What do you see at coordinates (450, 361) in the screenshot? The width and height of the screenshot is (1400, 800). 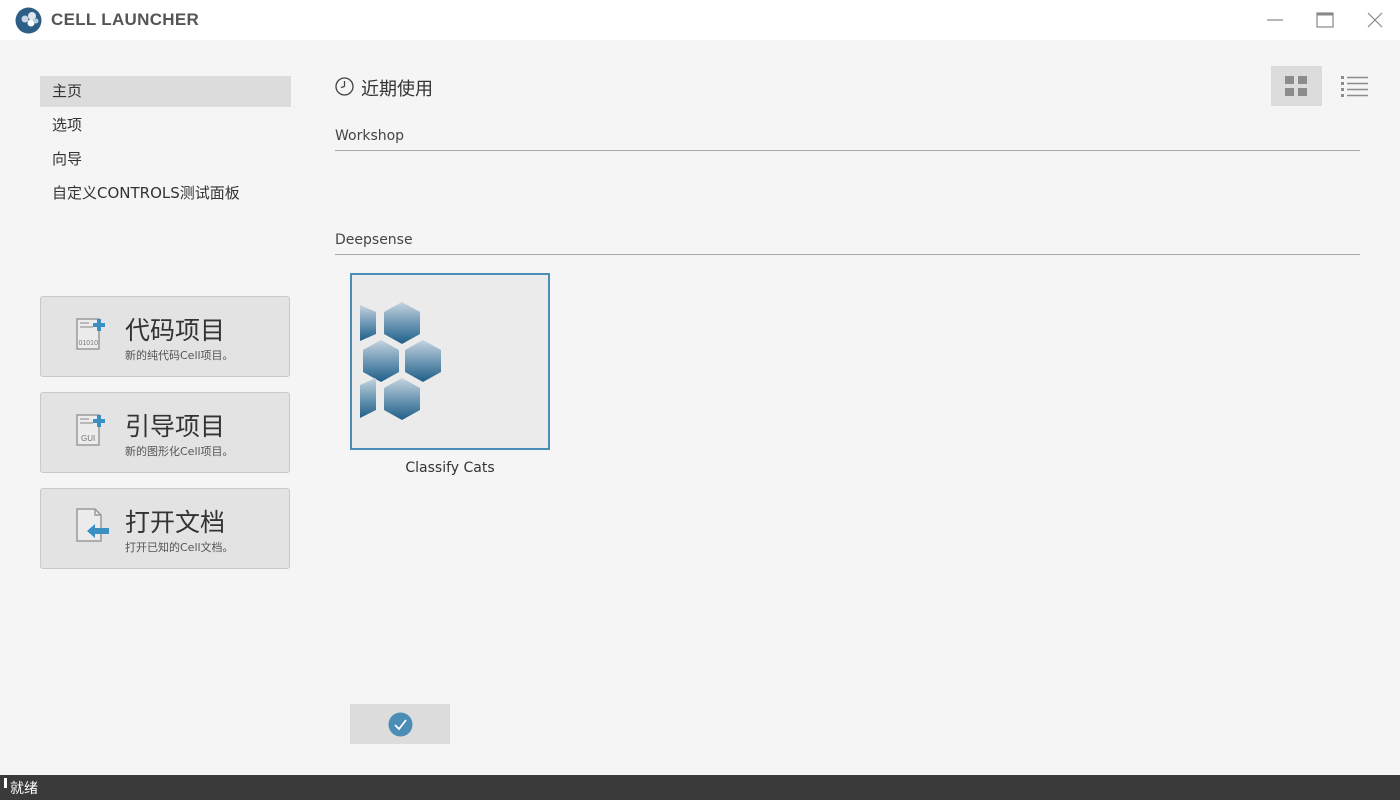 I see `project-card` at bounding box center [450, 361].